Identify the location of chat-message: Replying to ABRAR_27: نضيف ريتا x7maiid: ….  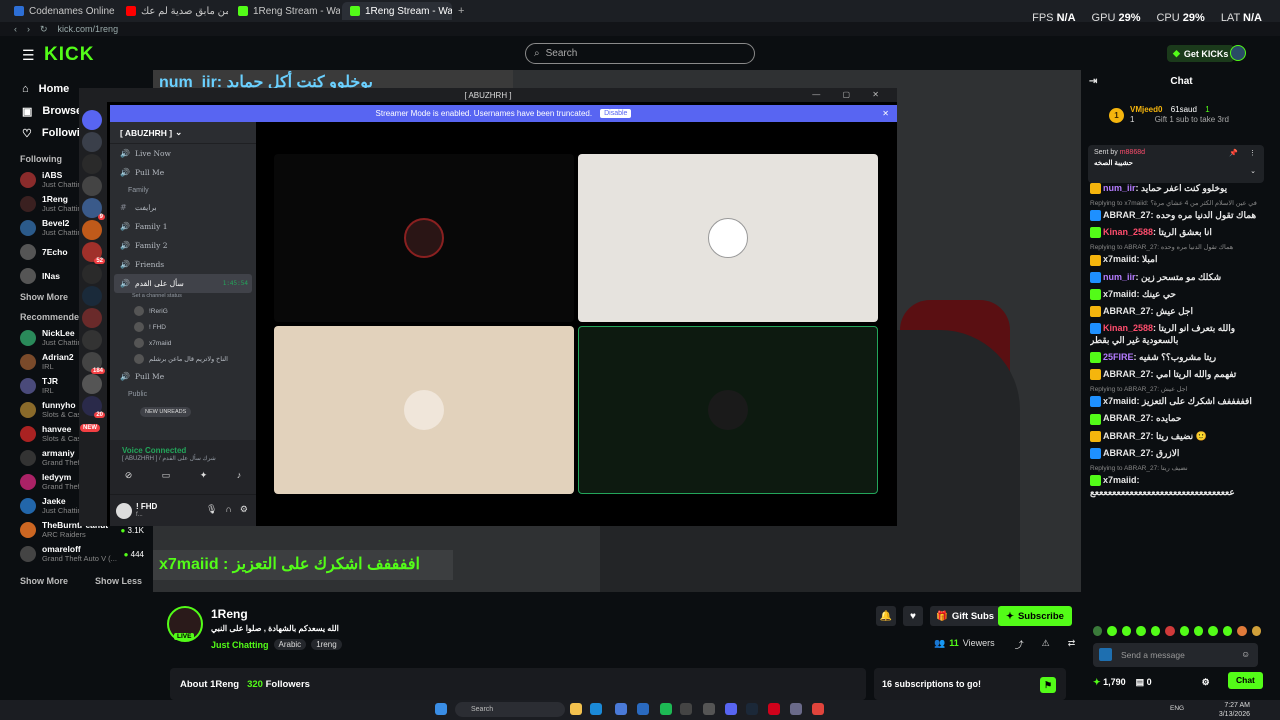
(1176, 481).